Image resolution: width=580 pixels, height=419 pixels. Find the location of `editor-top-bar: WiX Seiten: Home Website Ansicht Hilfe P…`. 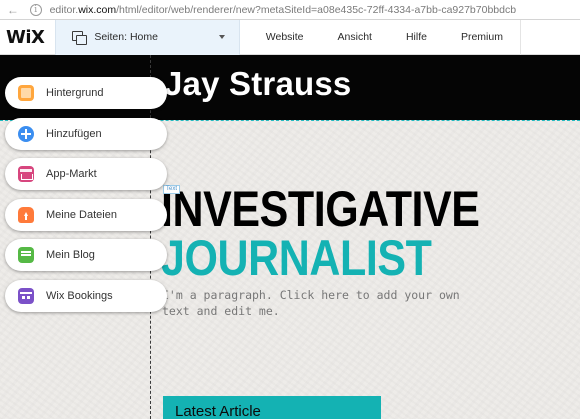

editor-top-bar: WiX Seiten: Home Website Ansicht Hilfe P… is located at coordinates (290, 37).